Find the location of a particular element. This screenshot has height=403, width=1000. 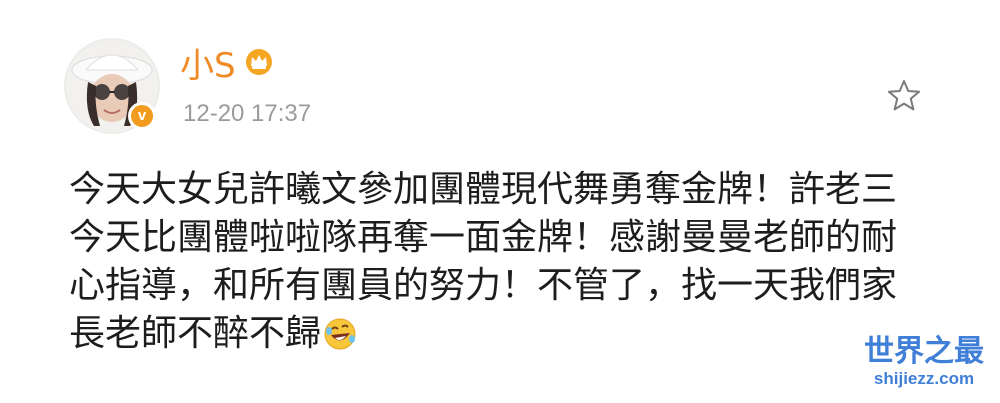

site-watermark: 世界之最 shijiezz.com is located at coordinates (924, 362).